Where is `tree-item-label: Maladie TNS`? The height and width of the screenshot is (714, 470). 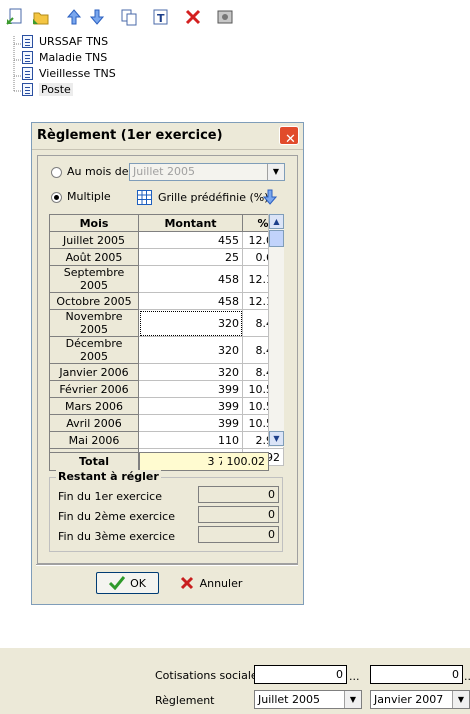 tree-item-label: Maladie TNS is located at coordinates (73, 57).